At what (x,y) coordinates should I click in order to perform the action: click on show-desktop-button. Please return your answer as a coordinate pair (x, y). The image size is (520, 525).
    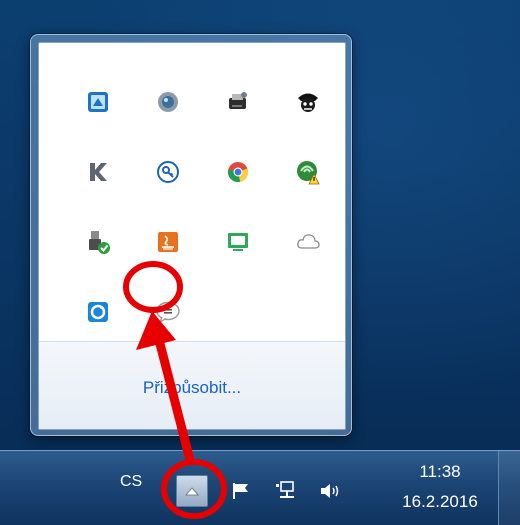
    Looking at the image, I should click on (509, 488).